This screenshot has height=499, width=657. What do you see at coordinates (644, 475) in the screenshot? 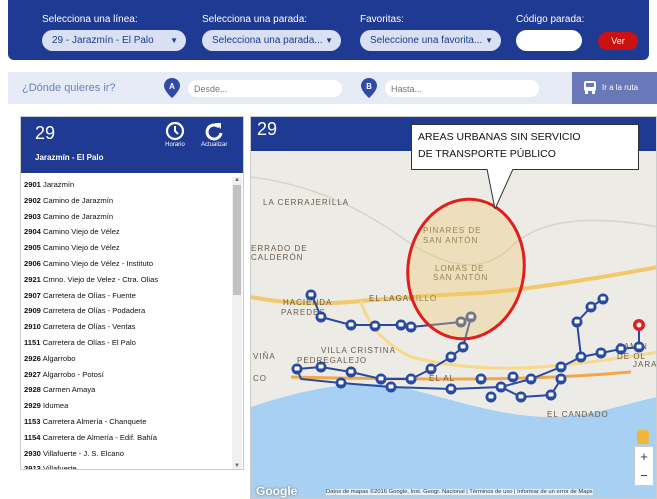
I see `zoom-out-button: −` at bounding box center [644, 475].